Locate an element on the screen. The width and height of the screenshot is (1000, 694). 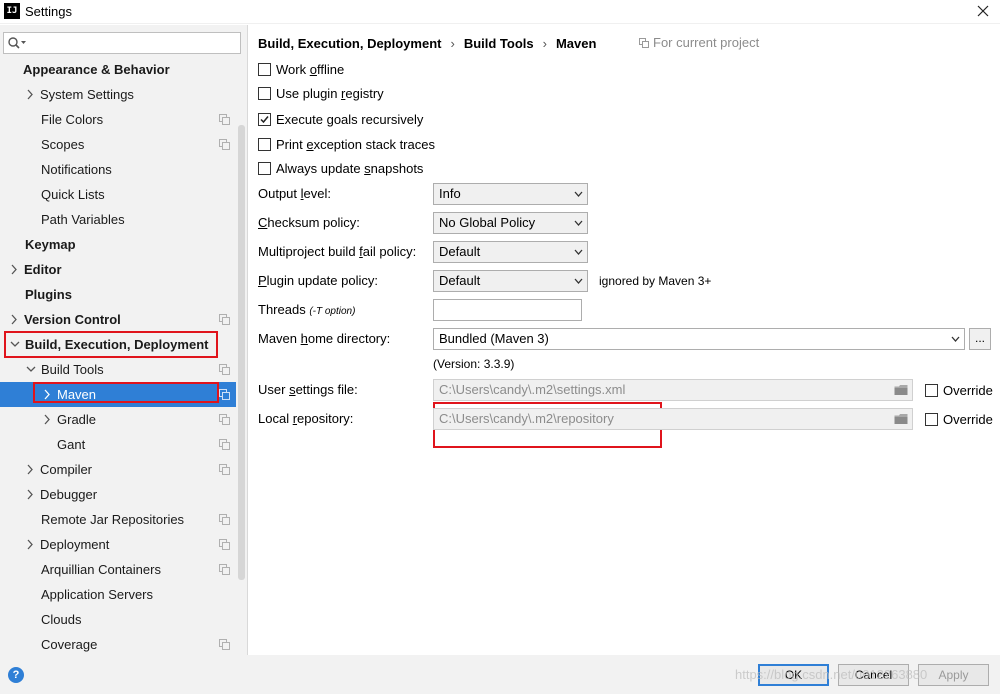
sidebar-item-gant: Gant is located at coordinates (118, 444).